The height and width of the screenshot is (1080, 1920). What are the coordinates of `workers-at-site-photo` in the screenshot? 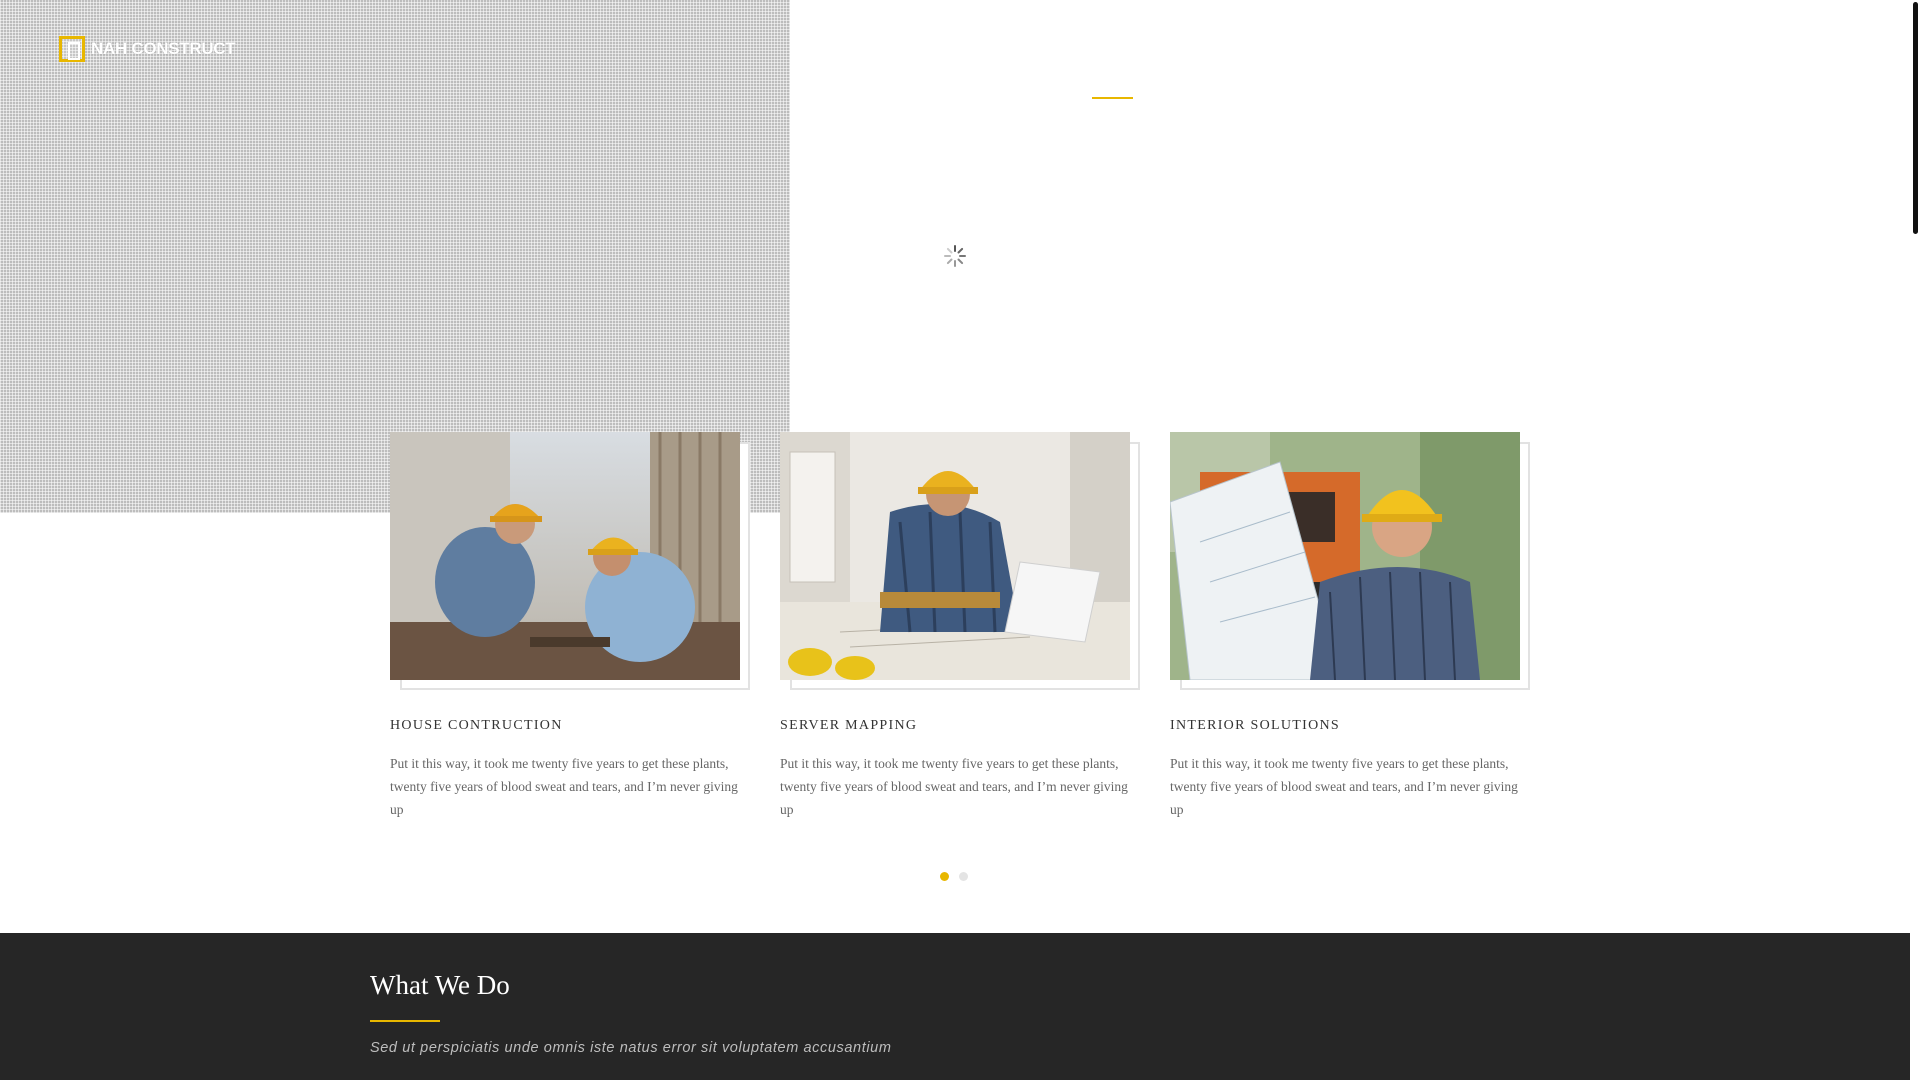 It's located at (565, 556).